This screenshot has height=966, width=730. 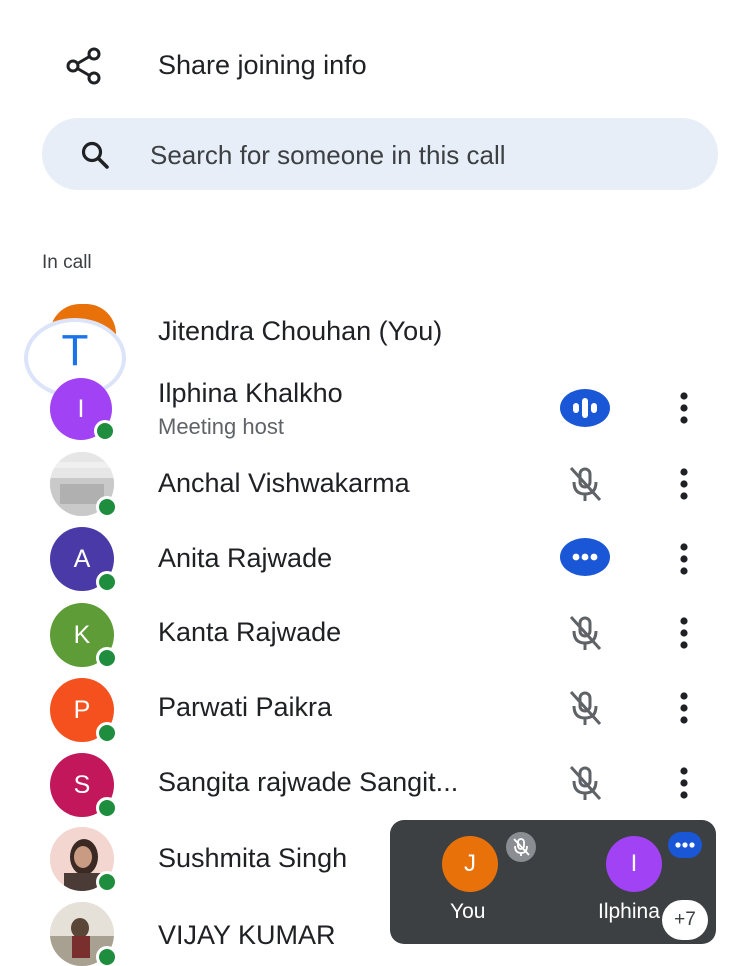 I want to click on more-participants-badge: +7, so click(x=685, y=920).